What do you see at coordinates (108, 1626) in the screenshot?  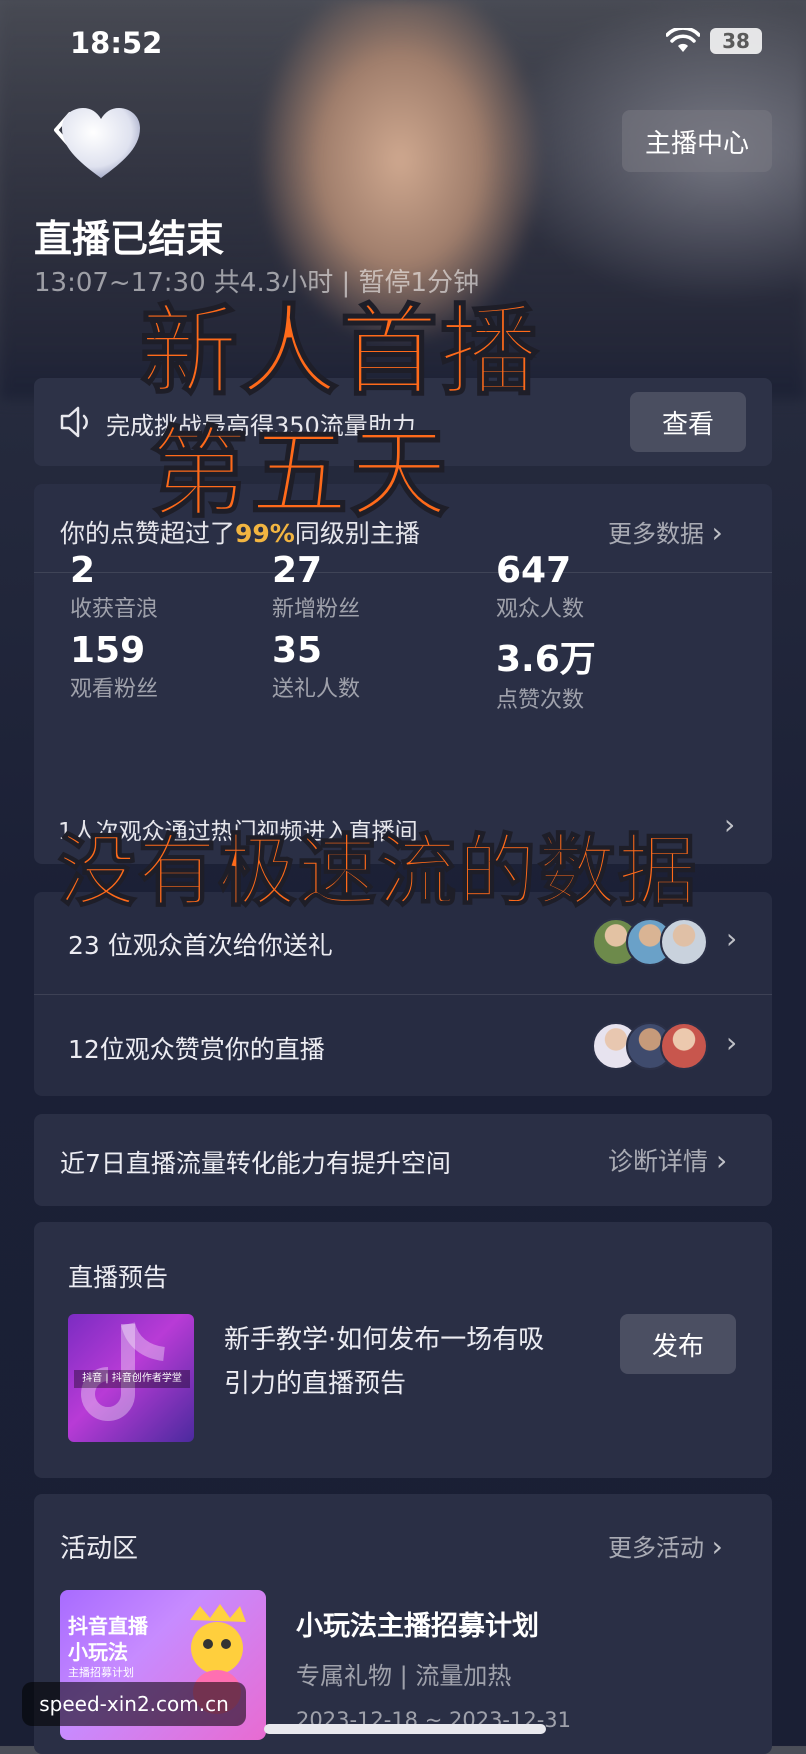 I see `thumb-line: 抖音直播` at bounding box center [108, 1626].